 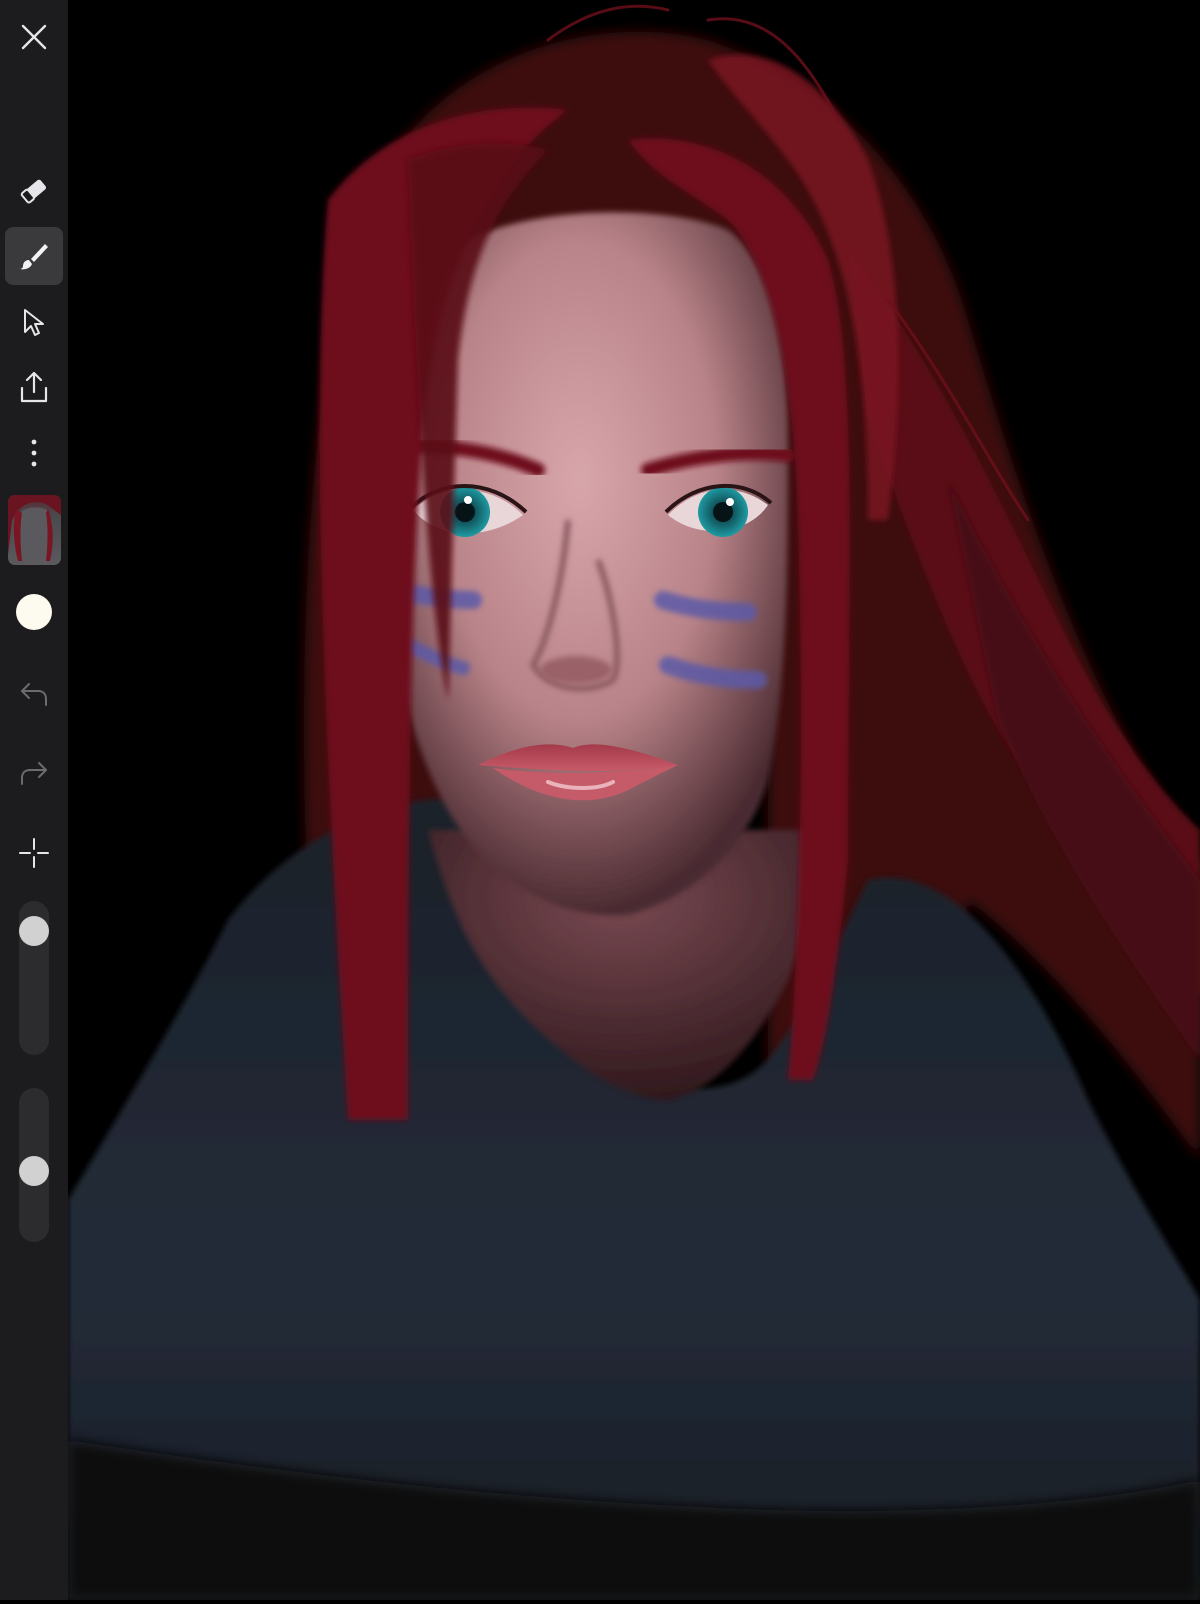 I want to click on close-button, so click(x=34, y=37).